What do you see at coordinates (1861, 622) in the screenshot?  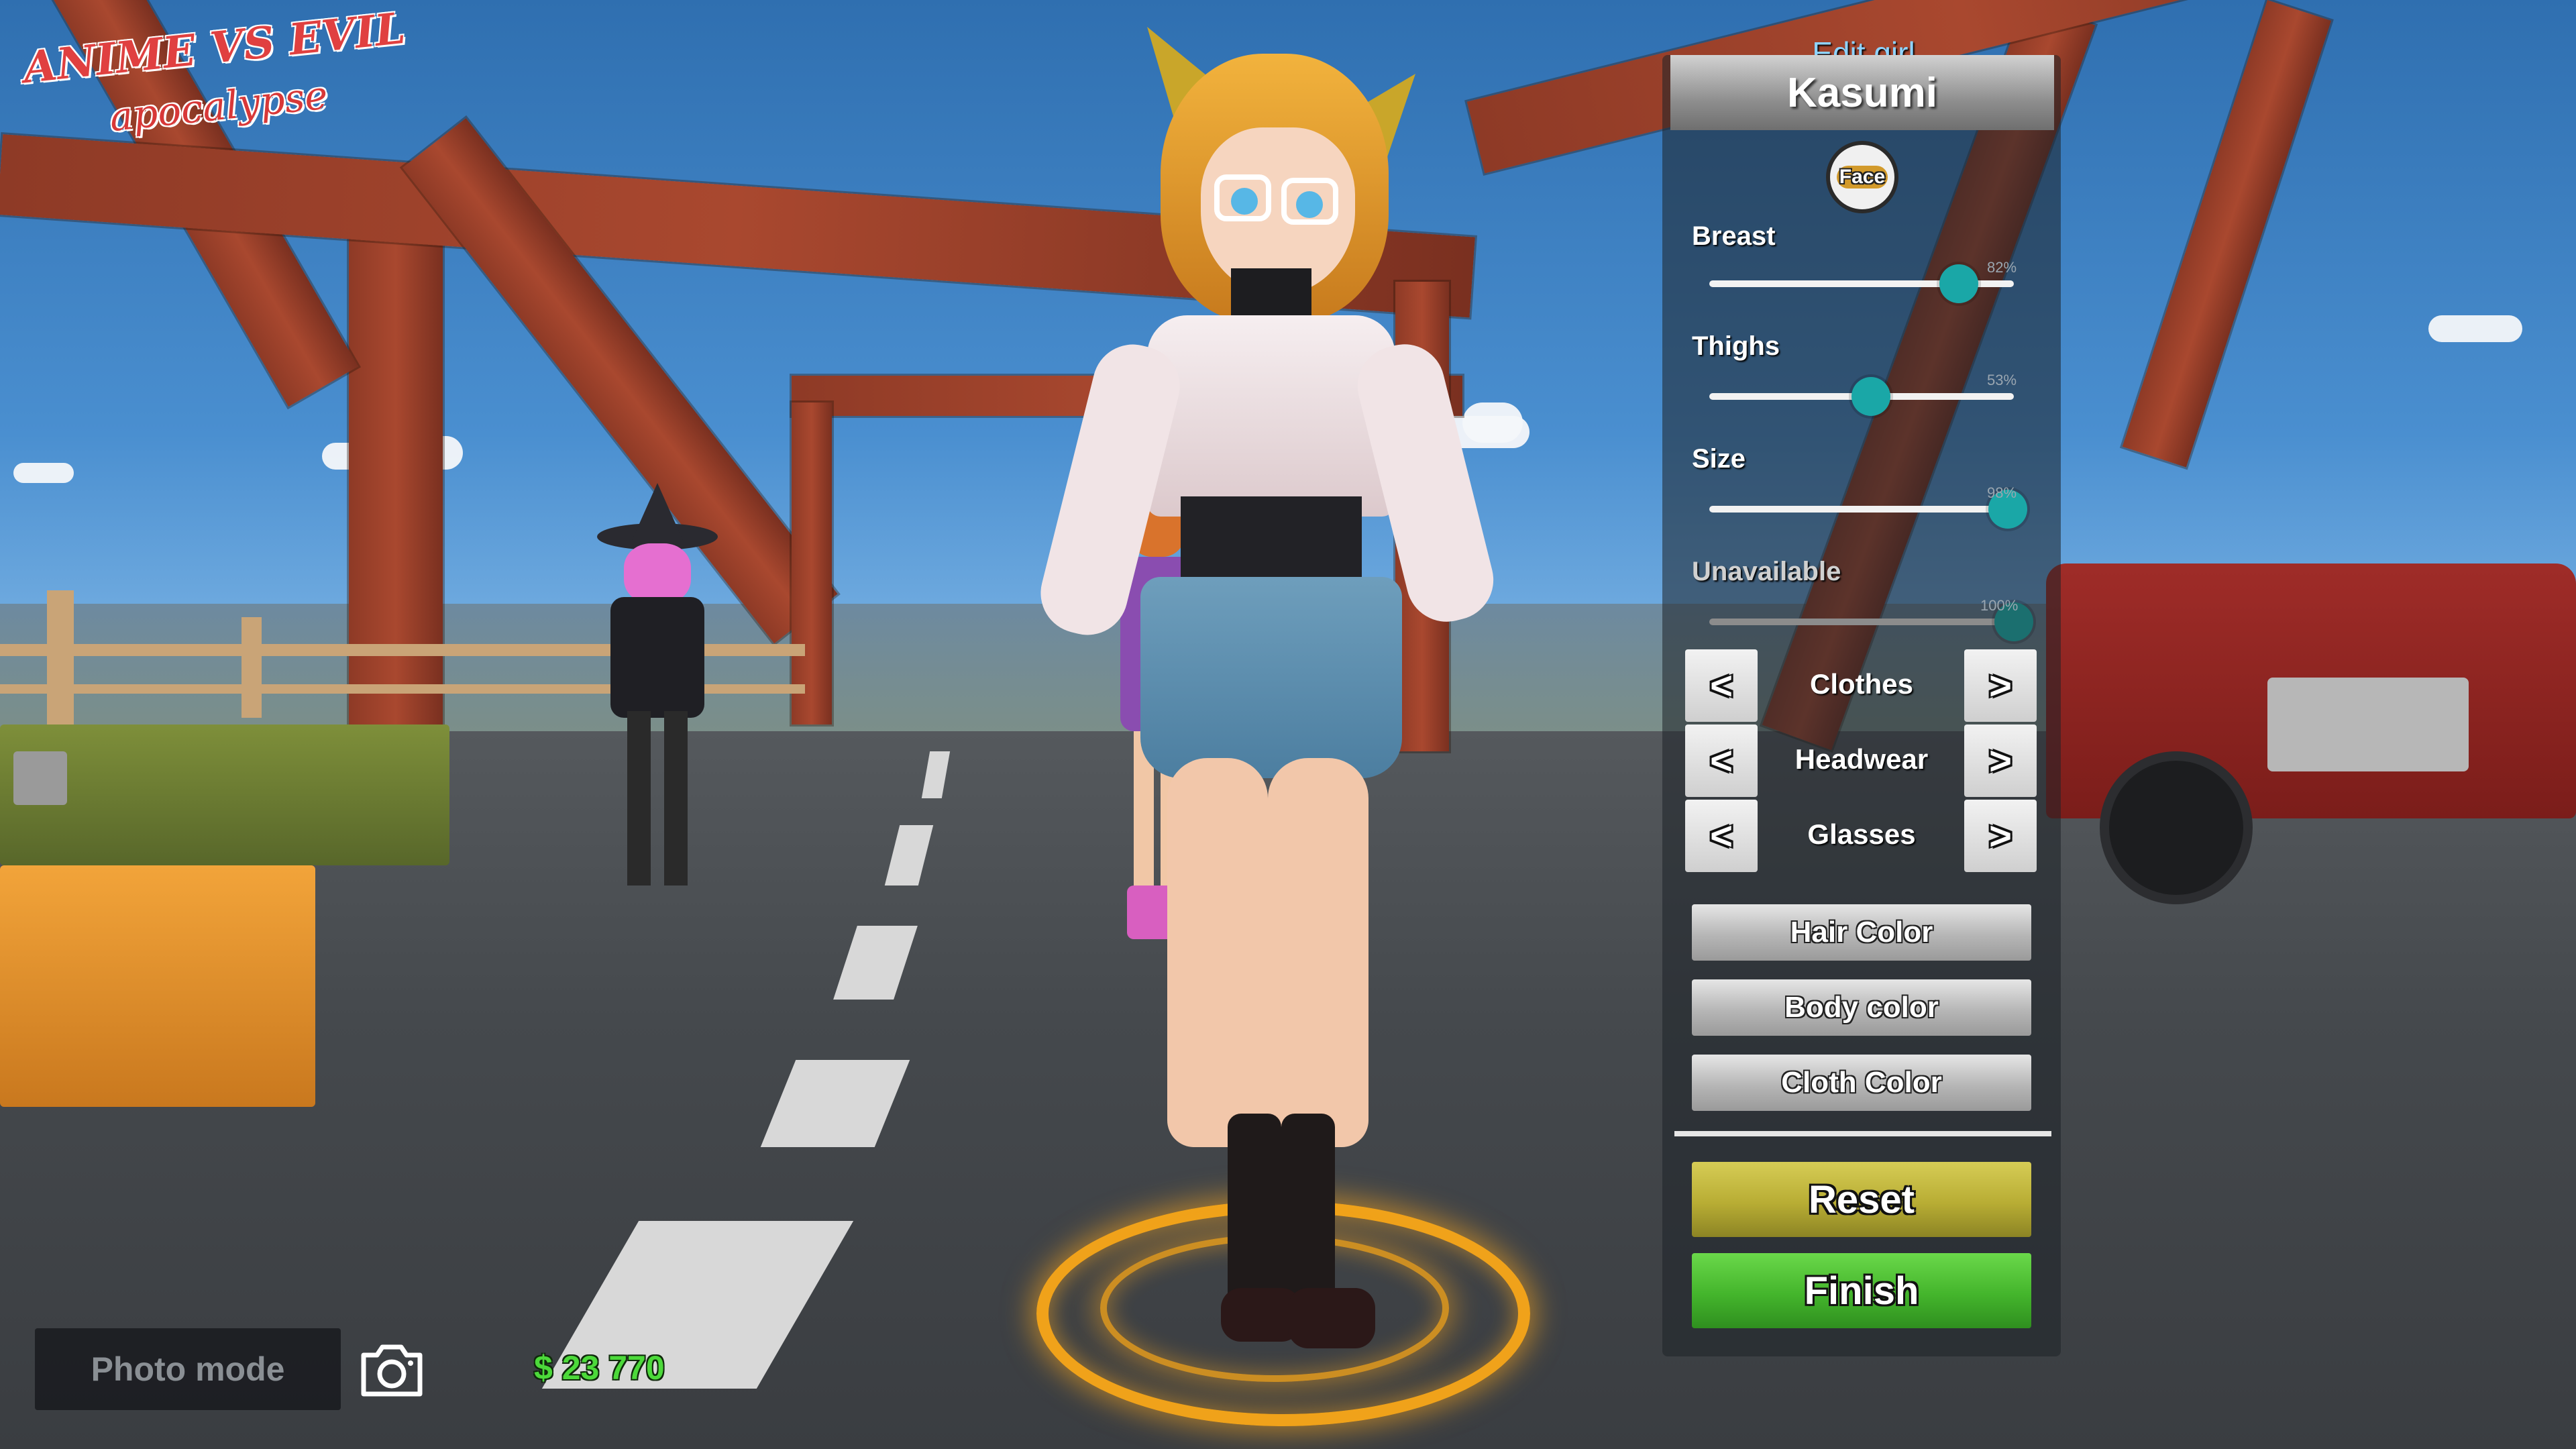 I see `unavailable-slider-track` at bounding box center [1861, 622].